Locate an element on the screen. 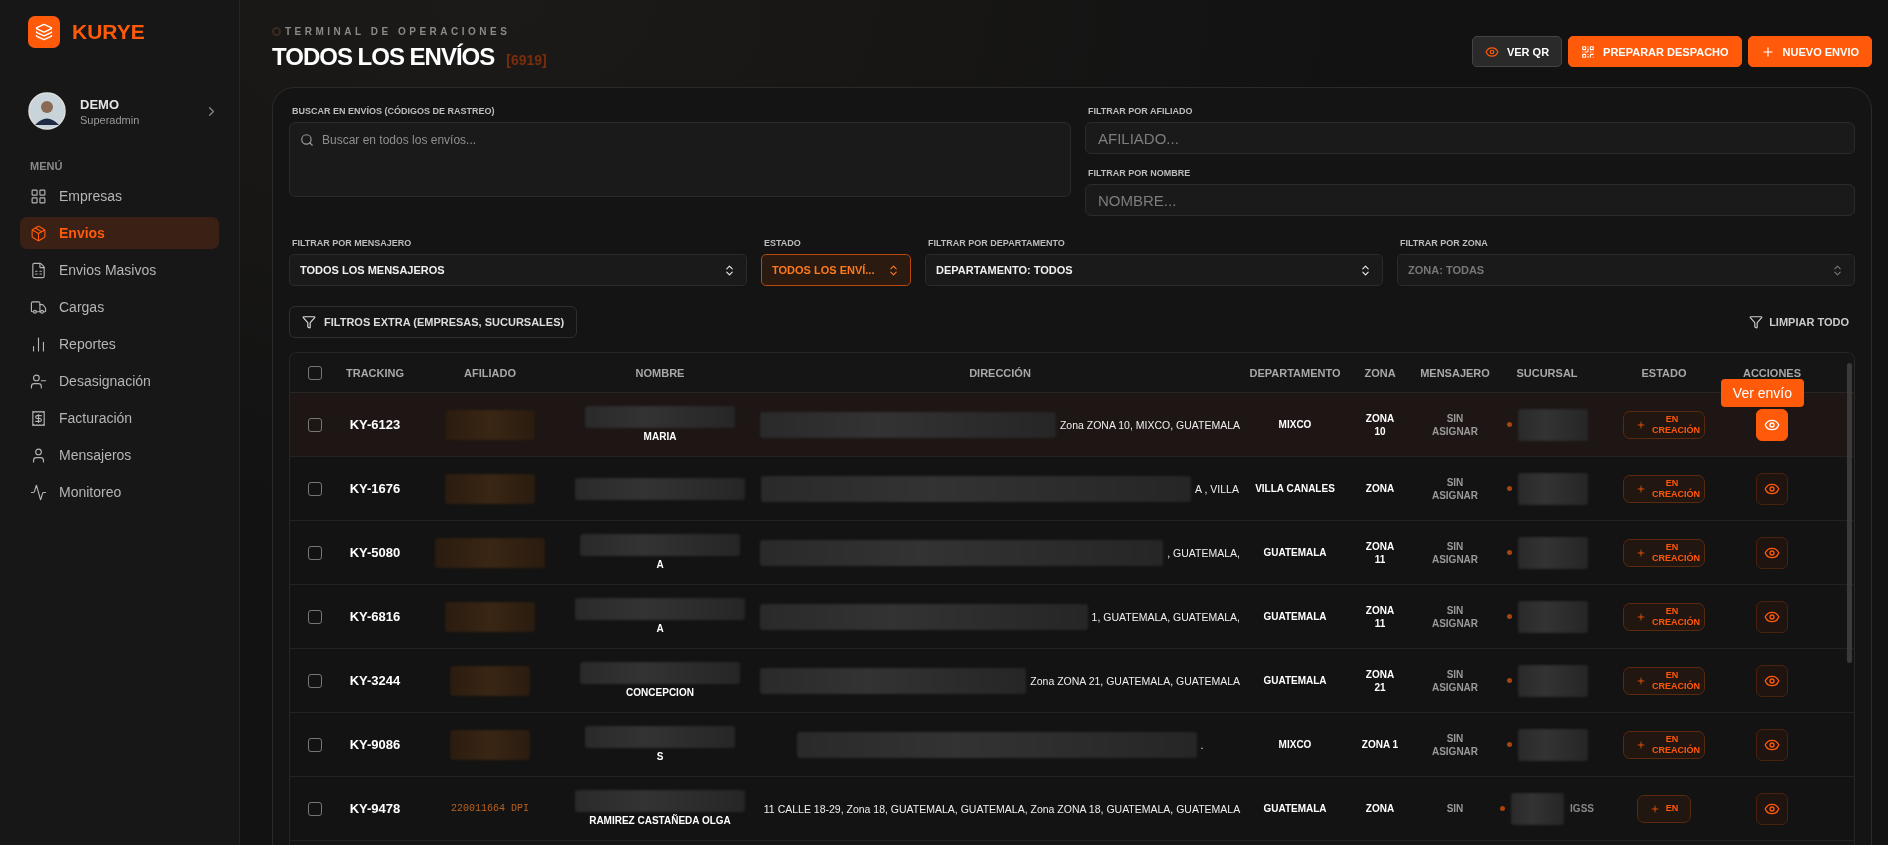 Image resolution: width=1888 pixels, height=845 pixels. menu-item: Monitoreo is located at coordinates (119, 492).